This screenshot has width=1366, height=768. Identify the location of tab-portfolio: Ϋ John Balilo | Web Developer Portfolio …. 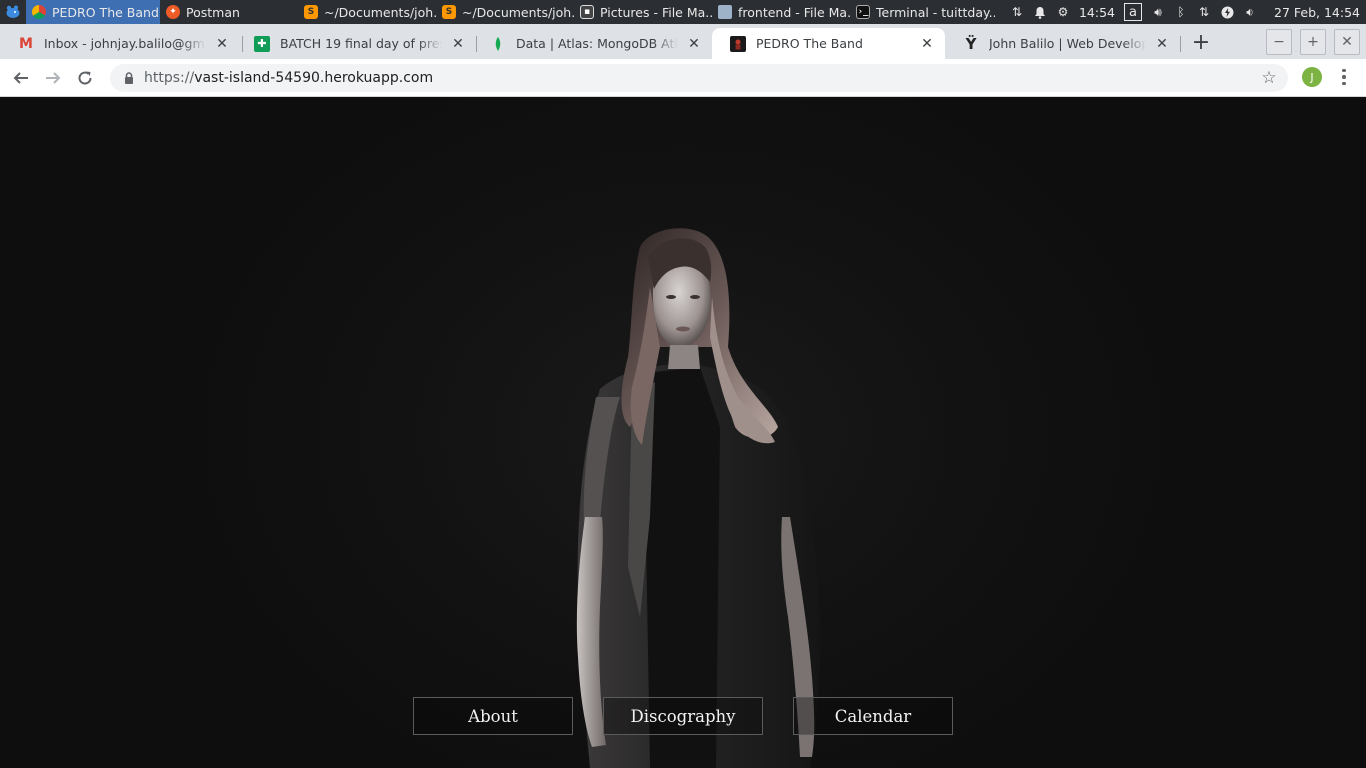
(1062, 43).